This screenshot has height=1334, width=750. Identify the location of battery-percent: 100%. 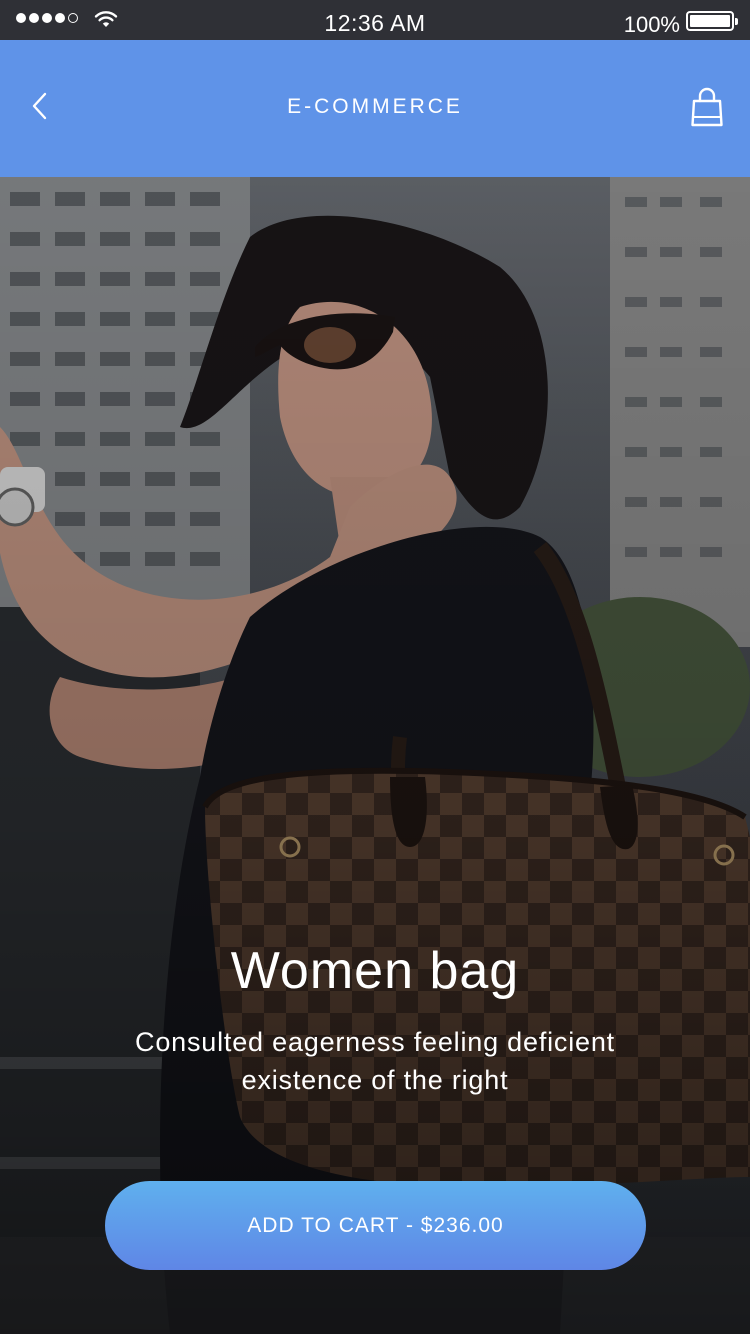
(651, 24).